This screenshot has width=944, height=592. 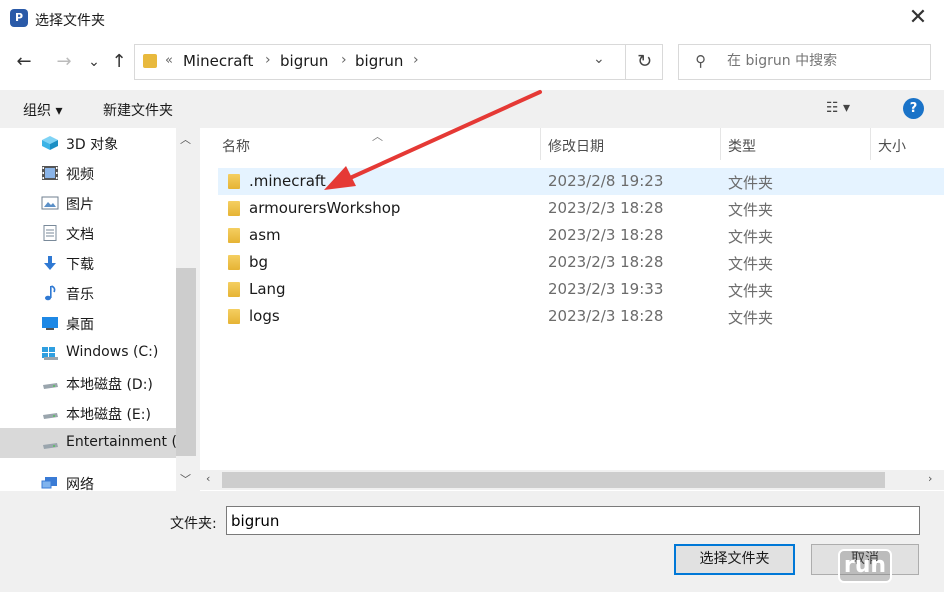 I want to click on sidebar-item-label: 视频, so click(x=80, y=175).